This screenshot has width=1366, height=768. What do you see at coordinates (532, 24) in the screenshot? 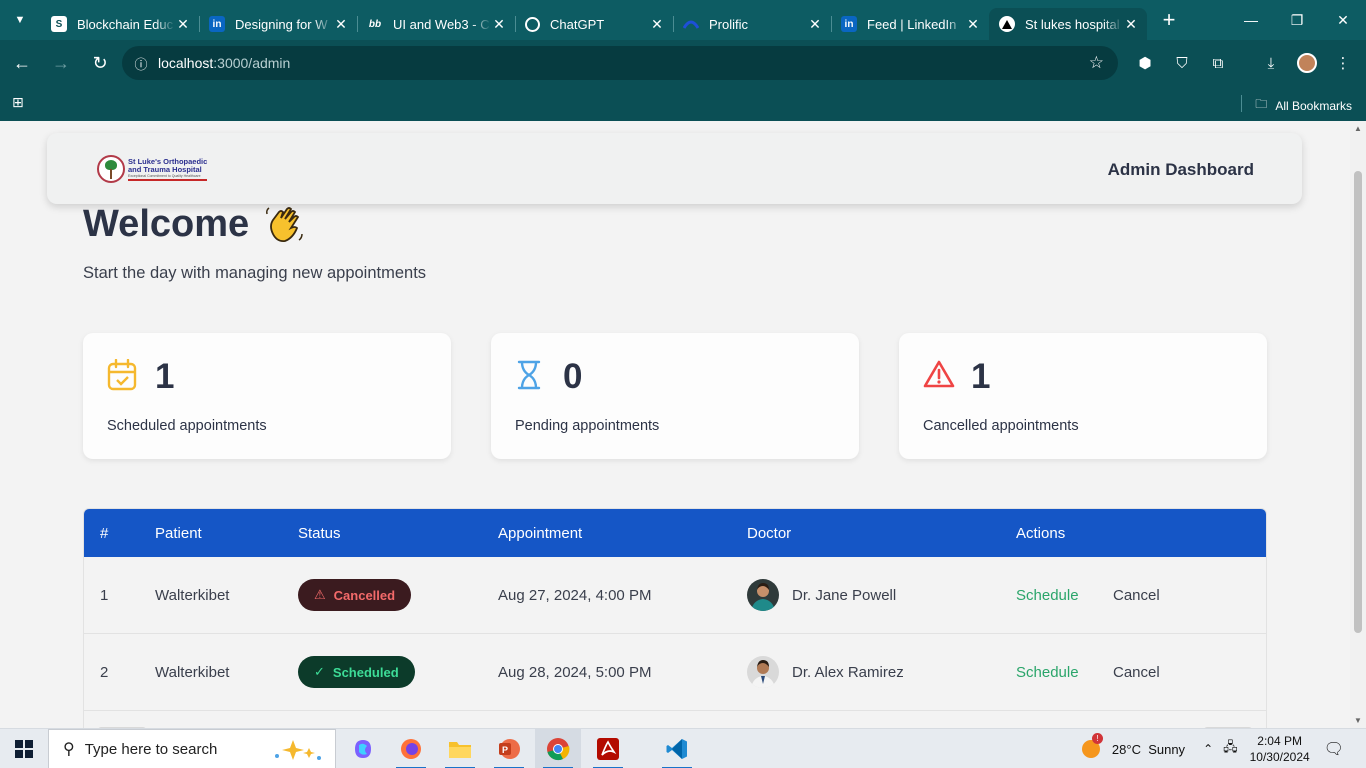
I see `chatgpt-icon` at bounding box center [532, 24].